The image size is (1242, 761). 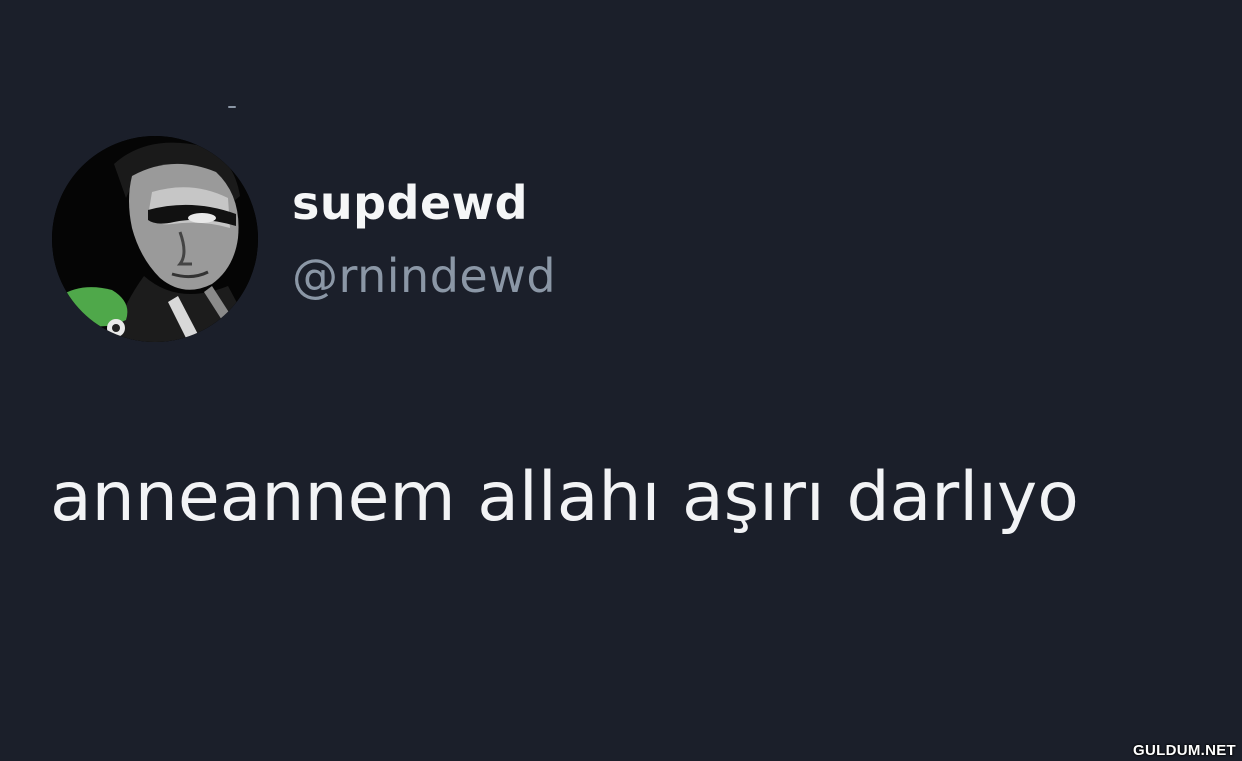 I want to click on avatar, so click(x=155, y=239).